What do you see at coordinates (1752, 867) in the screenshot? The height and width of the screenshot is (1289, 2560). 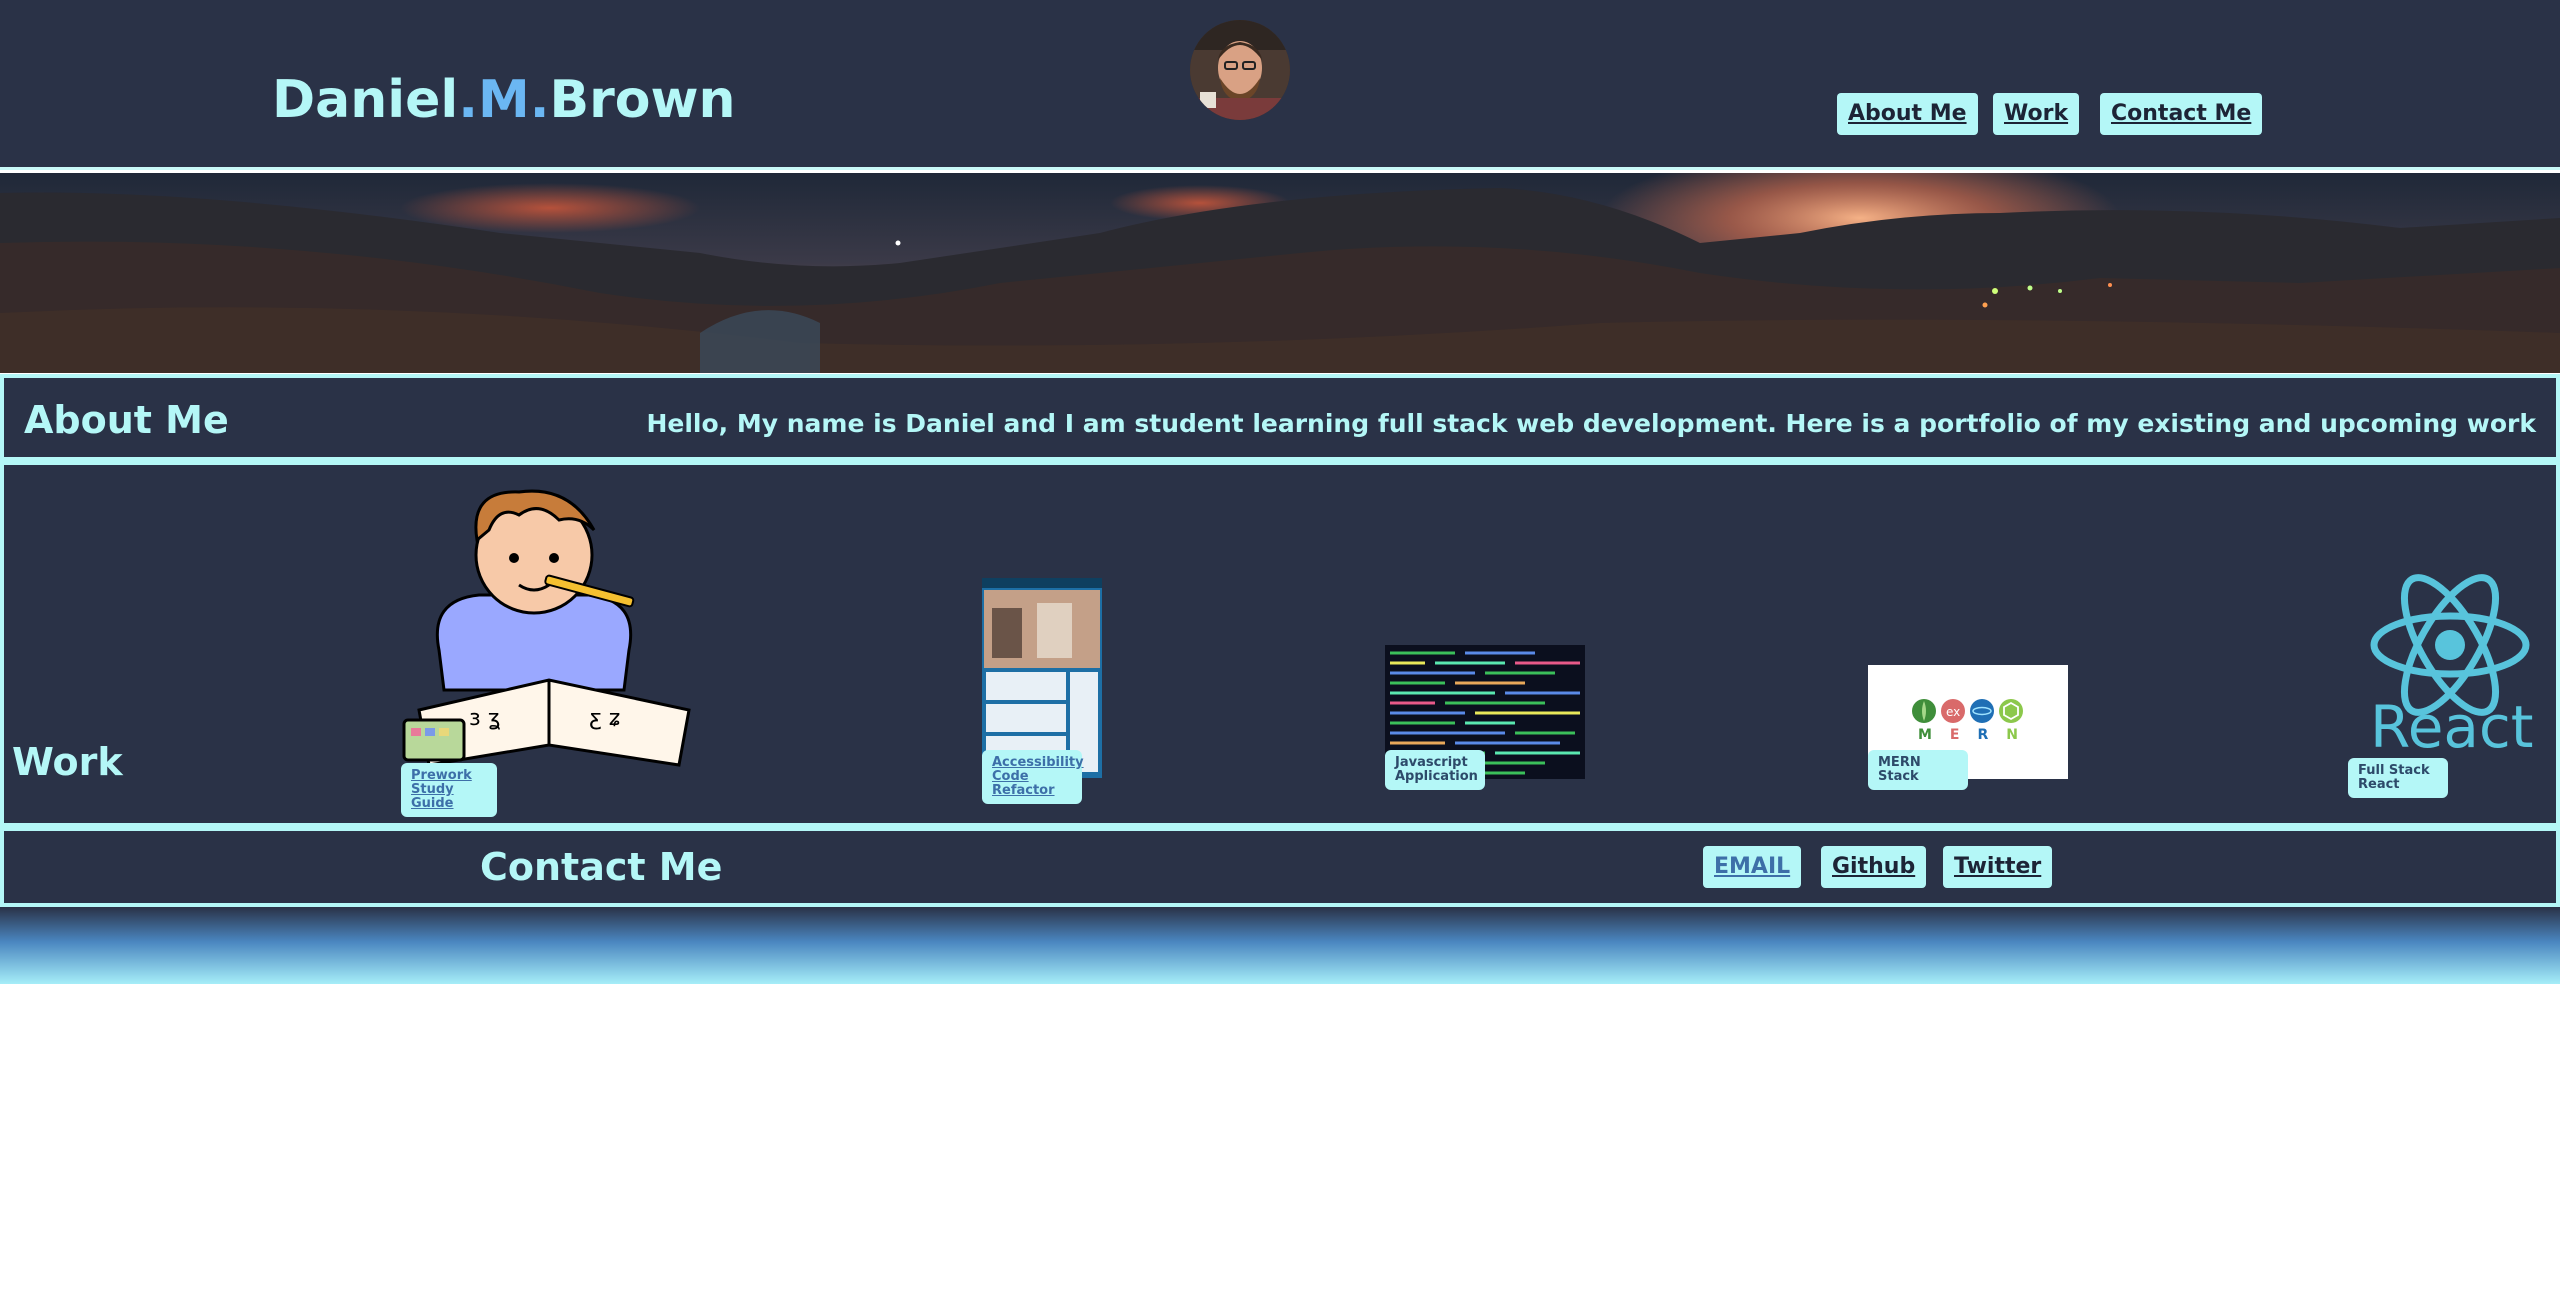 I see `email-link: EMAIL` at bounding box center [1752, 867].